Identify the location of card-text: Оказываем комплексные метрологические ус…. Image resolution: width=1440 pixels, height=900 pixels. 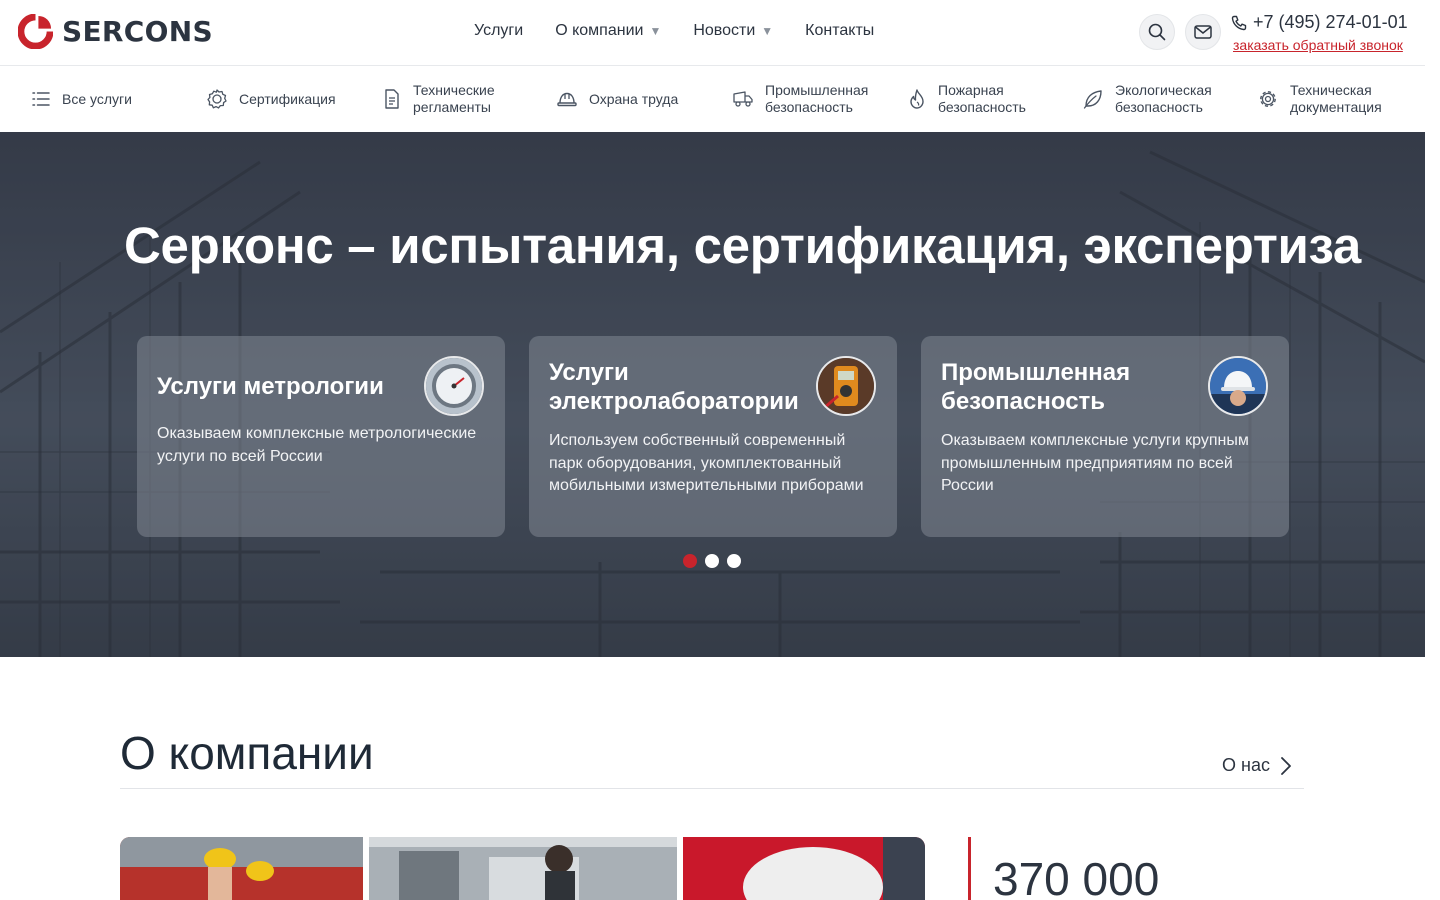
(317, 445).